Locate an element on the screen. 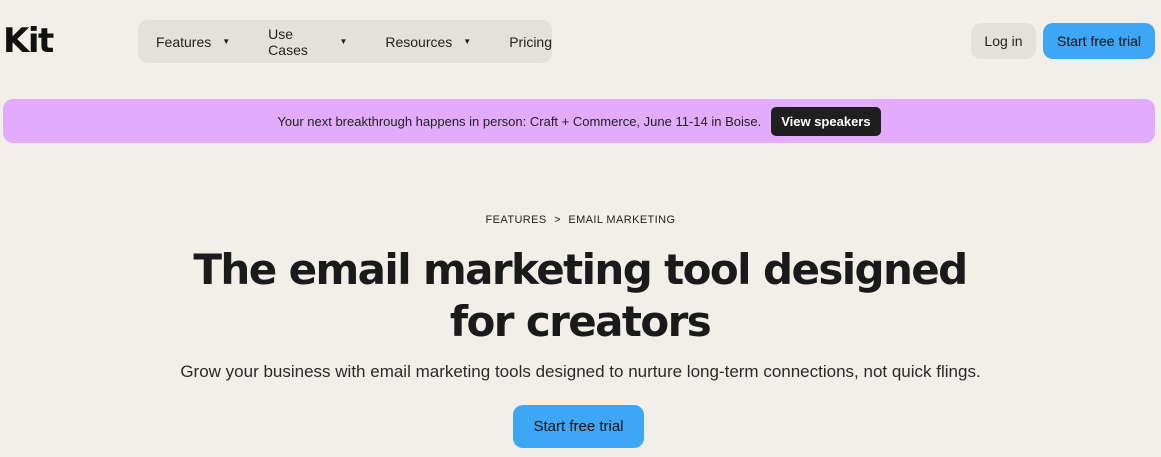  login-button: Log in is located at coordinates (1003, 41).